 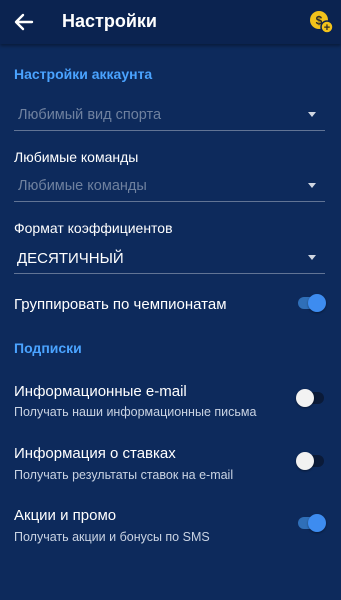 What do you see at coordinates (120, 304) in the screenshot?
I see `group-by-championship-label: Группировать по чемпионатам` at bounding box center [120, 304].